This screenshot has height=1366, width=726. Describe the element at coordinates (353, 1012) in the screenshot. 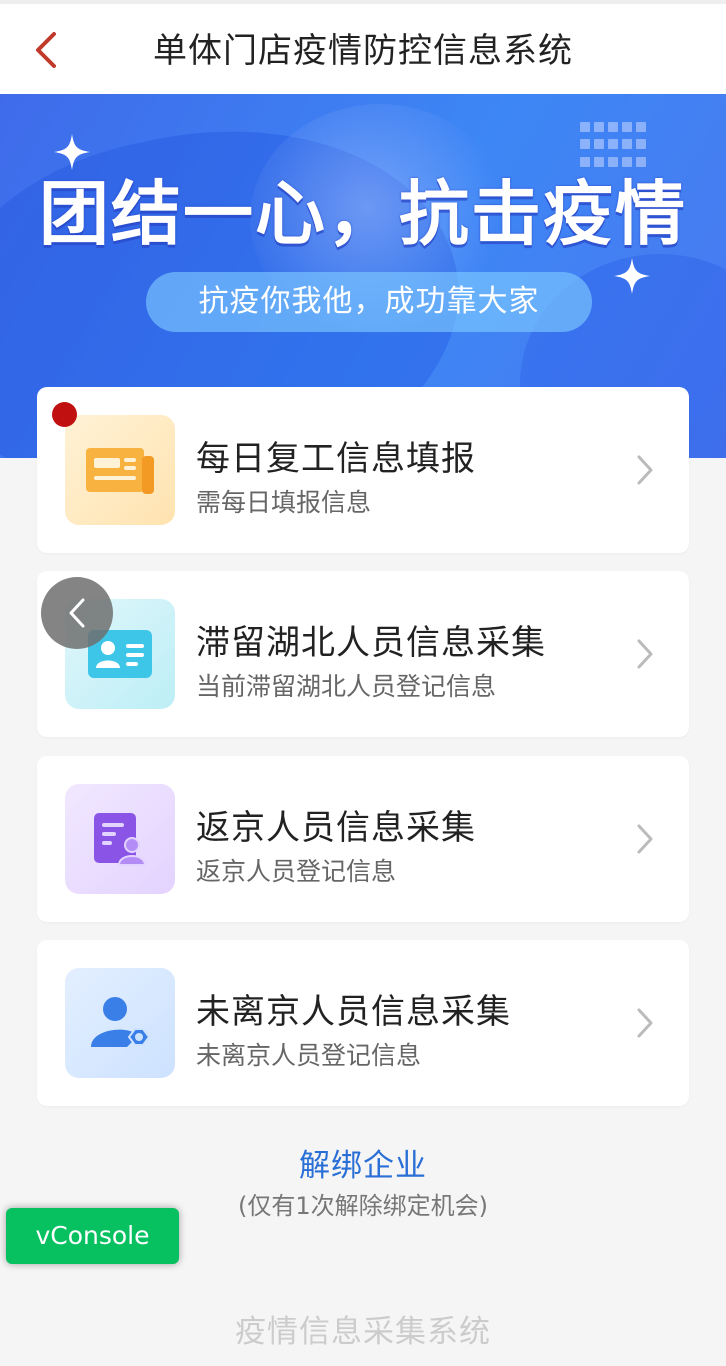

I see `card-title: 未离京人员信息采集` at that location.